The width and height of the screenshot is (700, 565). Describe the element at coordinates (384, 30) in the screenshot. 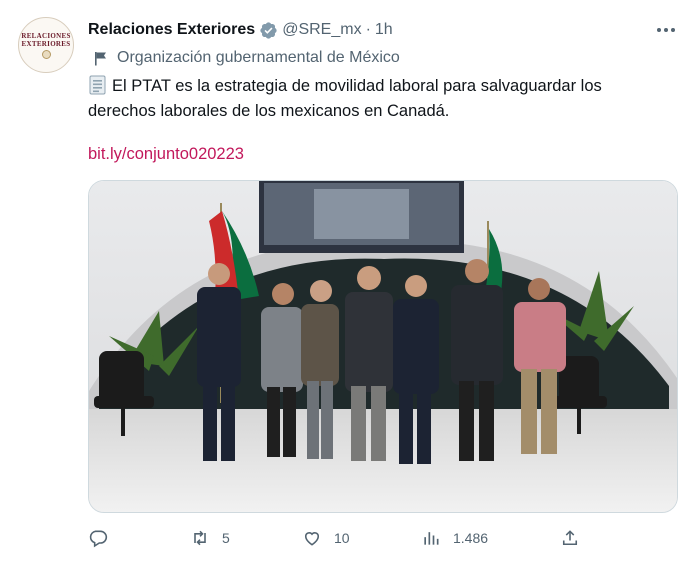

I see `tweet-time: 1h` at that location.